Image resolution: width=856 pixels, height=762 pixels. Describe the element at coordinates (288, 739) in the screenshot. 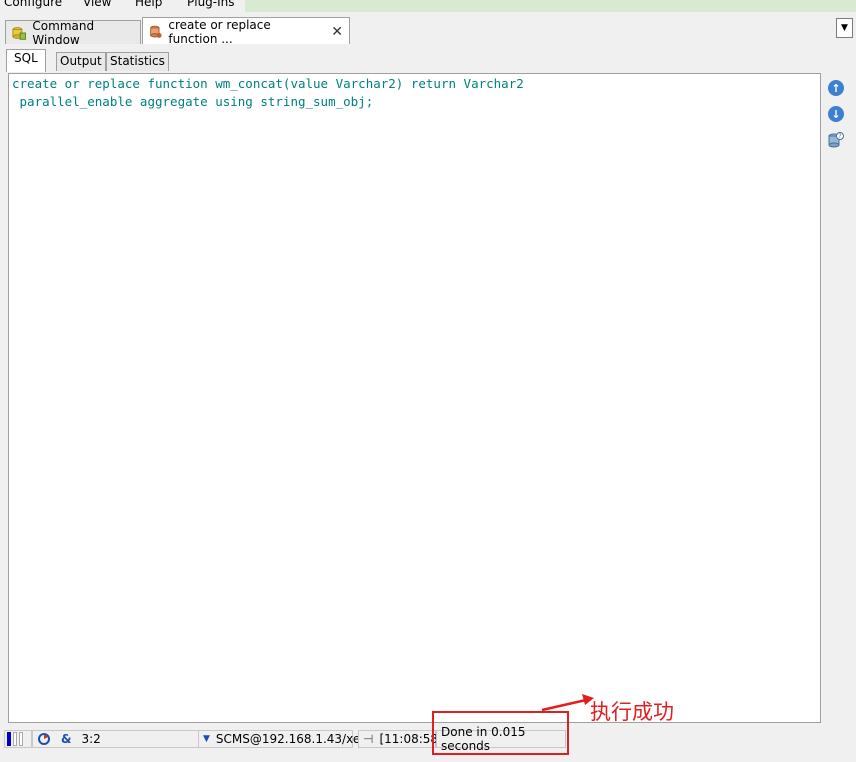

I see `connection-label: SCMS@192.168.1.43/xe` at that location.